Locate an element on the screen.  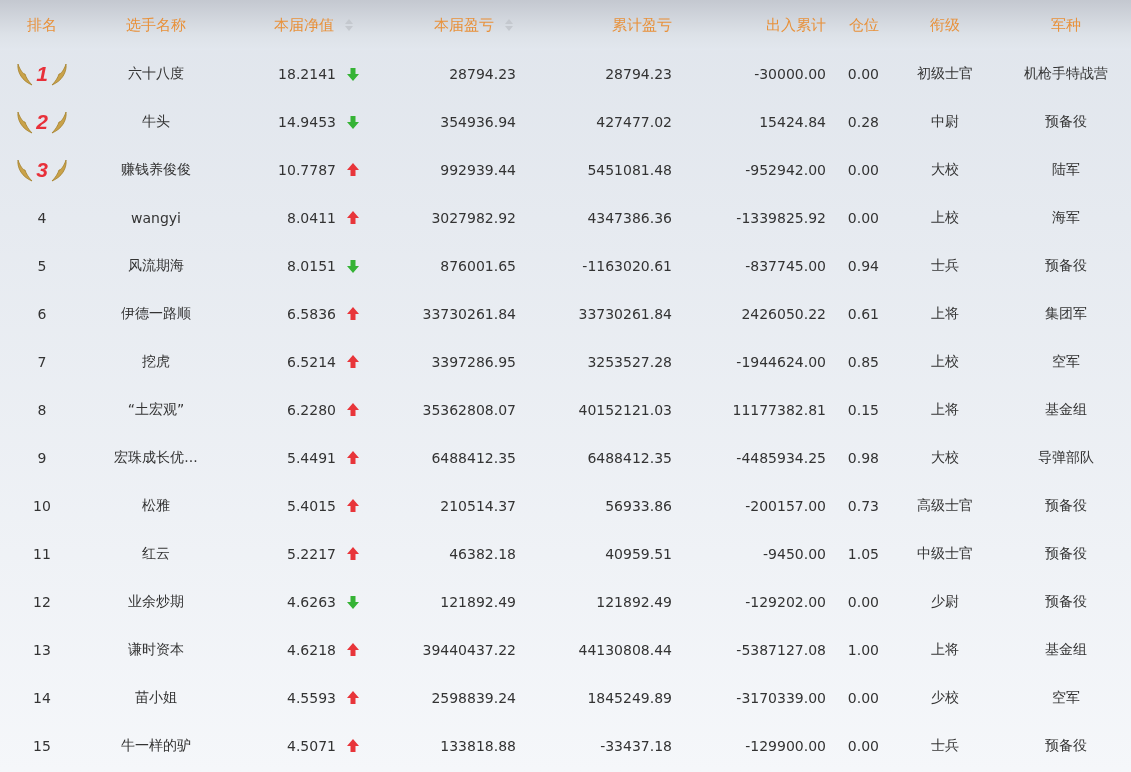
rank-number: 4 is located at coordinates (42, 218).